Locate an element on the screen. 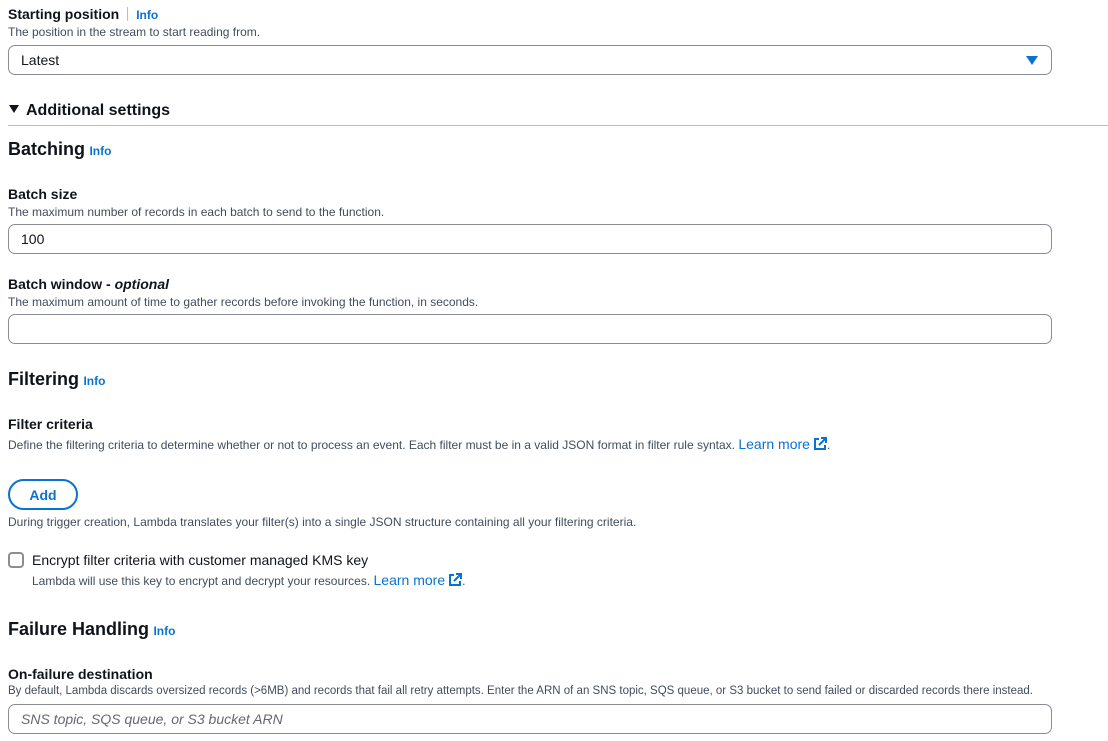 Image resolution: width=1108 pixels, height=741 pixels. starting-position-label-text: Starting position is located at coordinates (64, 14).